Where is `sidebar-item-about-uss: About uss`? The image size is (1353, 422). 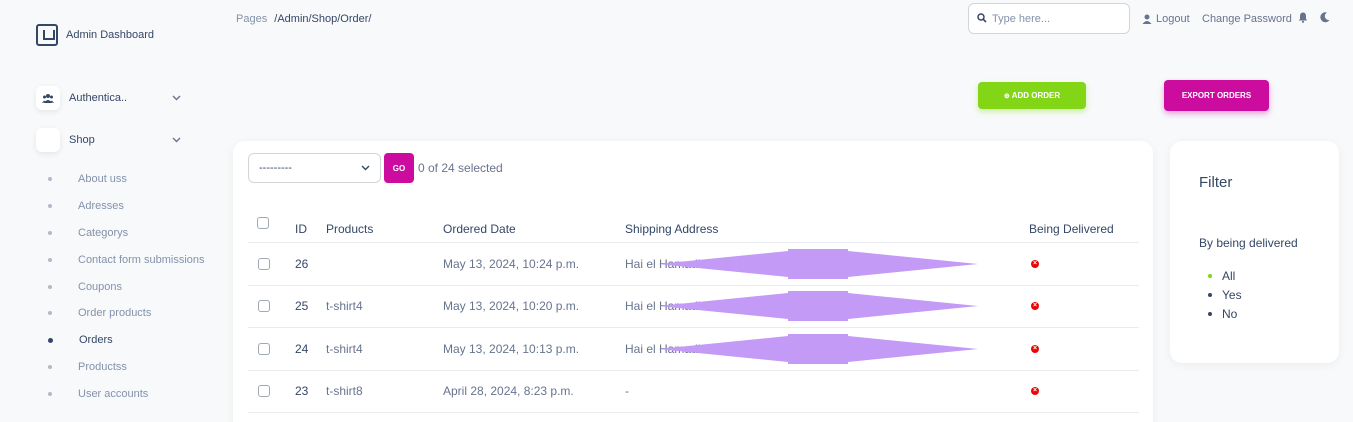
sidebar-item-about-uss: About uss is located at coordinates (126, 179).